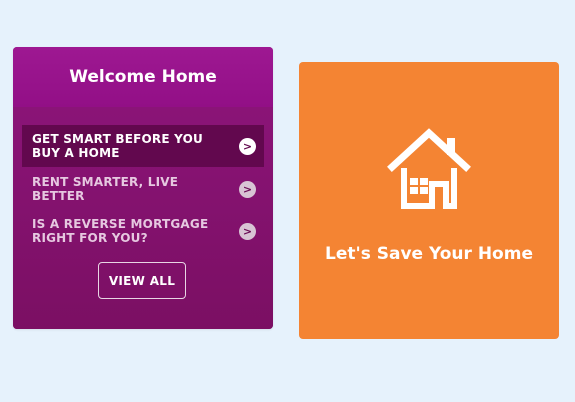  What do you see at coordinates (429, 168) in the screenshot?
I see `house-icon` at bounding box center [429, 168].